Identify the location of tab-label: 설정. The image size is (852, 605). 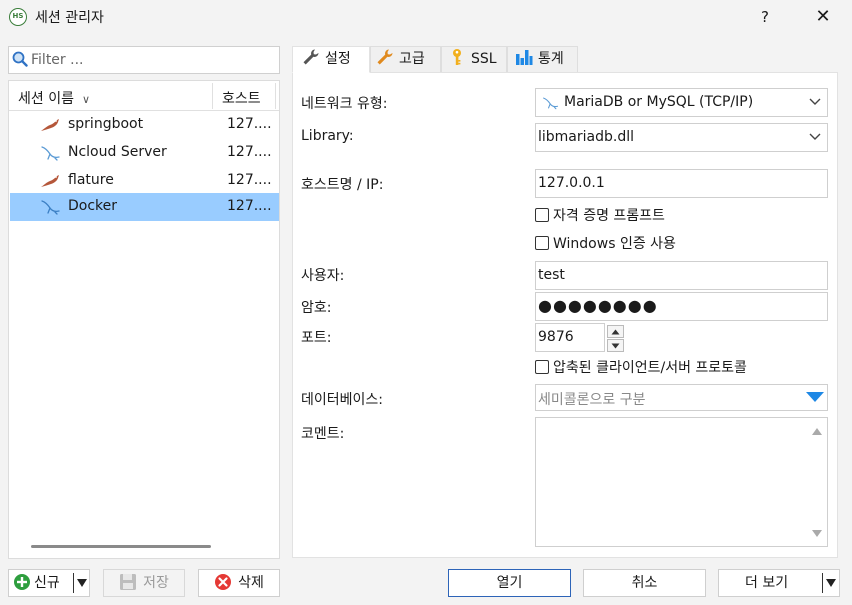
(338, 59).